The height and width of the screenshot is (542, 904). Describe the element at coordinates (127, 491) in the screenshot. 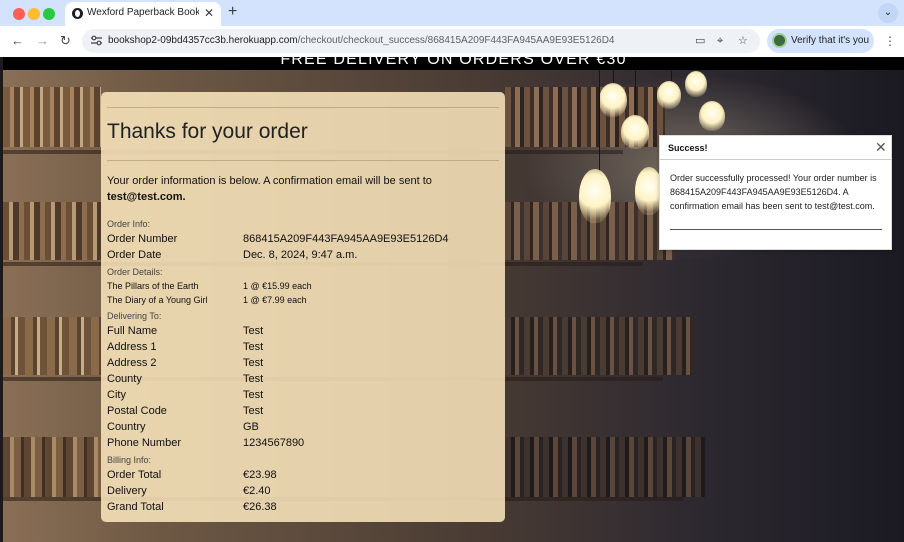

I see `delivery-cost-label: Delivery` at that location.